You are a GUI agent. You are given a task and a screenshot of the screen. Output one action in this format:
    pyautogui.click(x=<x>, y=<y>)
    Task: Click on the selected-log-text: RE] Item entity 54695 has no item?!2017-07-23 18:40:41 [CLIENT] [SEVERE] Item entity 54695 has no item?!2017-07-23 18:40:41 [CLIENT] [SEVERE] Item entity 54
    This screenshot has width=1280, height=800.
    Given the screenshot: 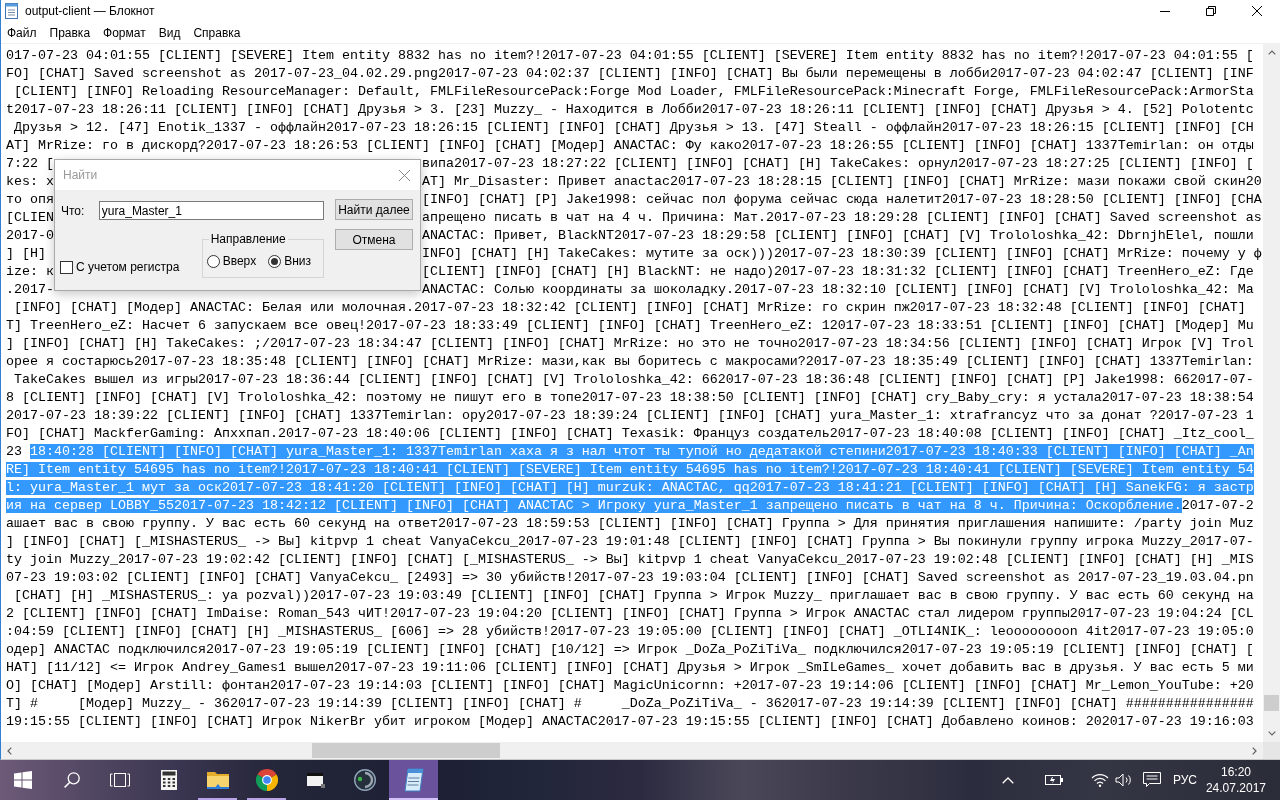 What is the action you would take?
    pyautogui.click(x=630, y=469)
    